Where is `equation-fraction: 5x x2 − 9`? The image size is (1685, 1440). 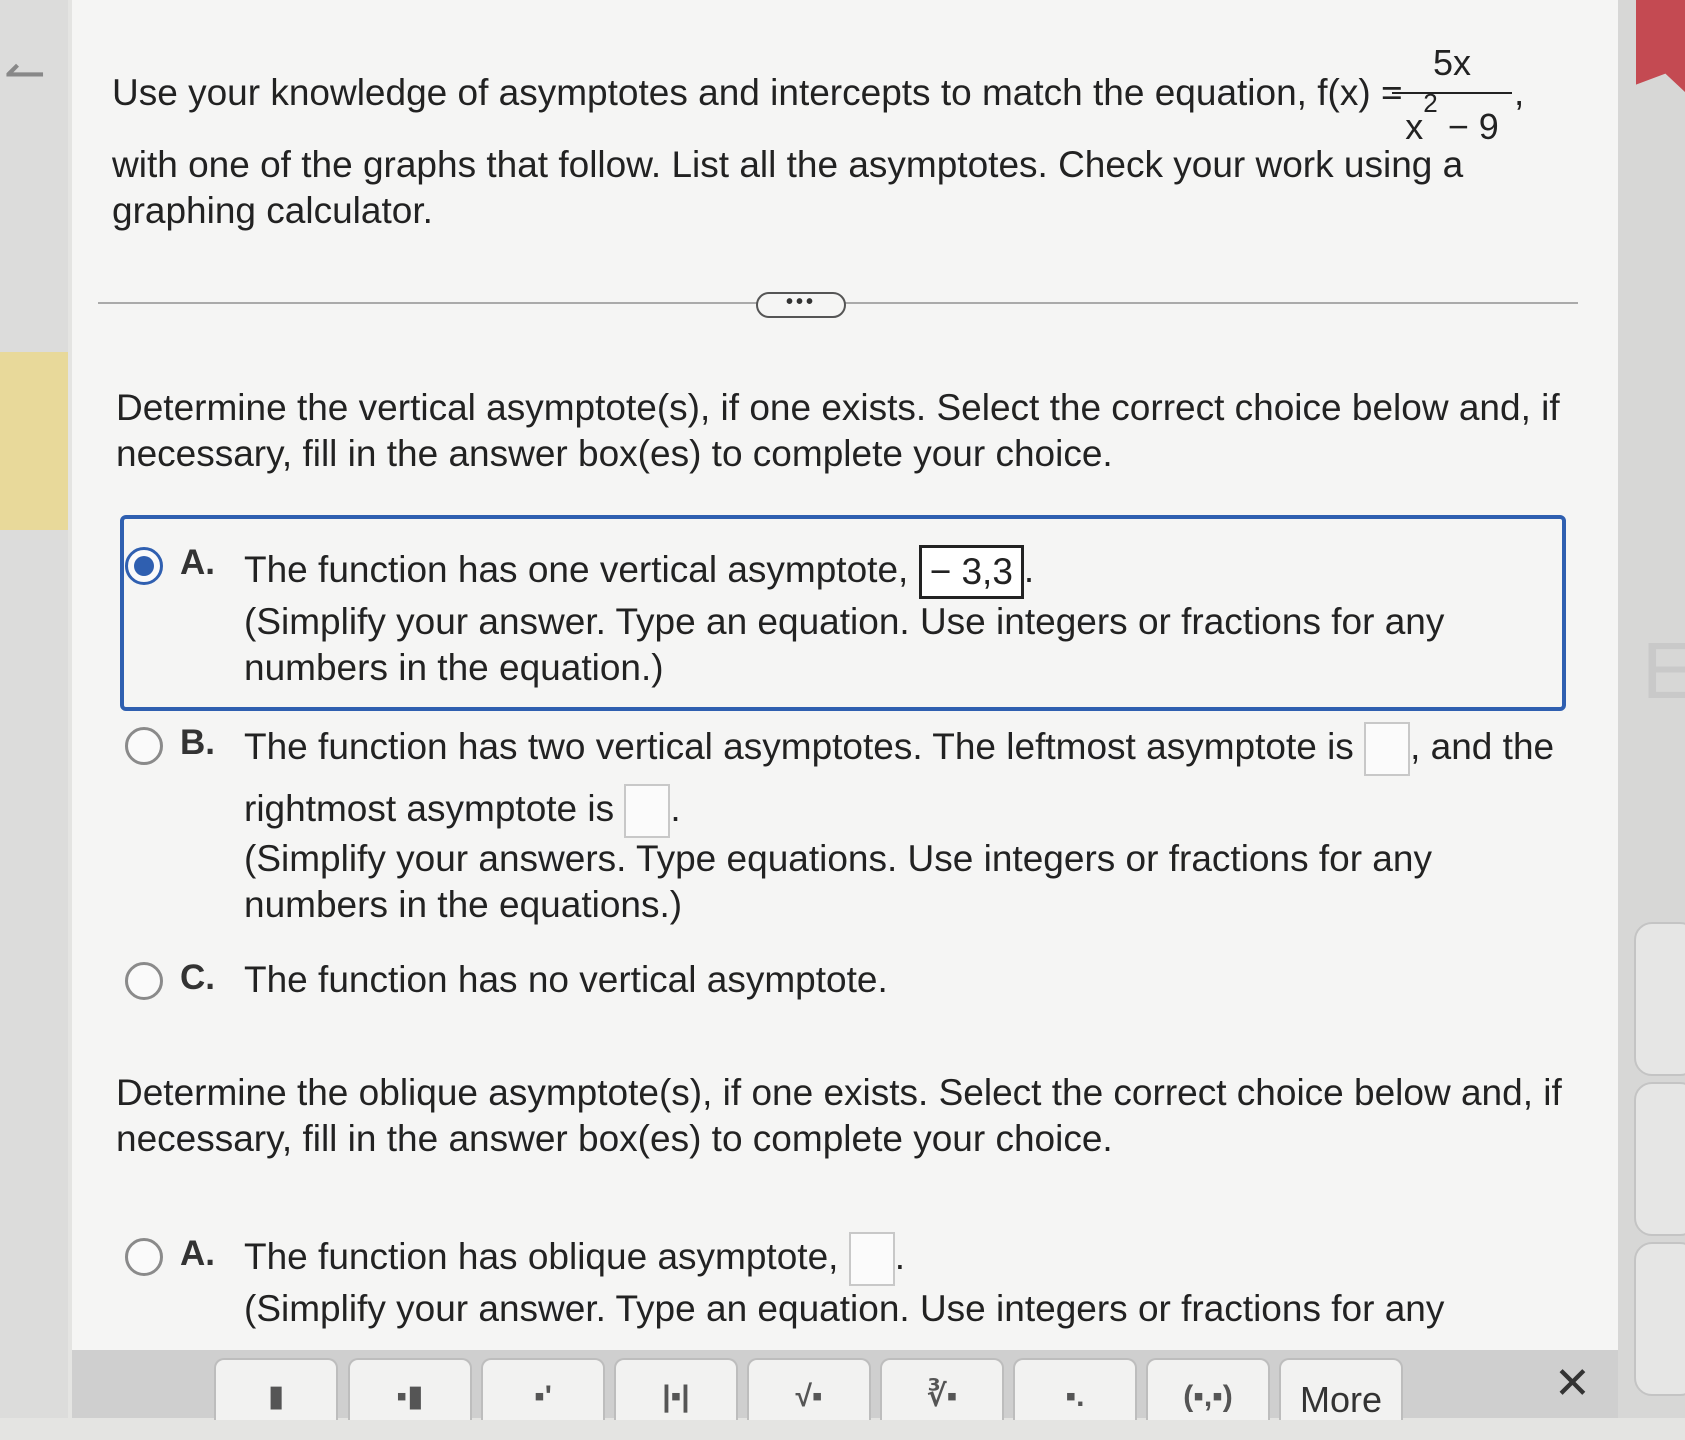 equation-fraction: 5x x2 − 9 is located at coordinates (1452, 94).